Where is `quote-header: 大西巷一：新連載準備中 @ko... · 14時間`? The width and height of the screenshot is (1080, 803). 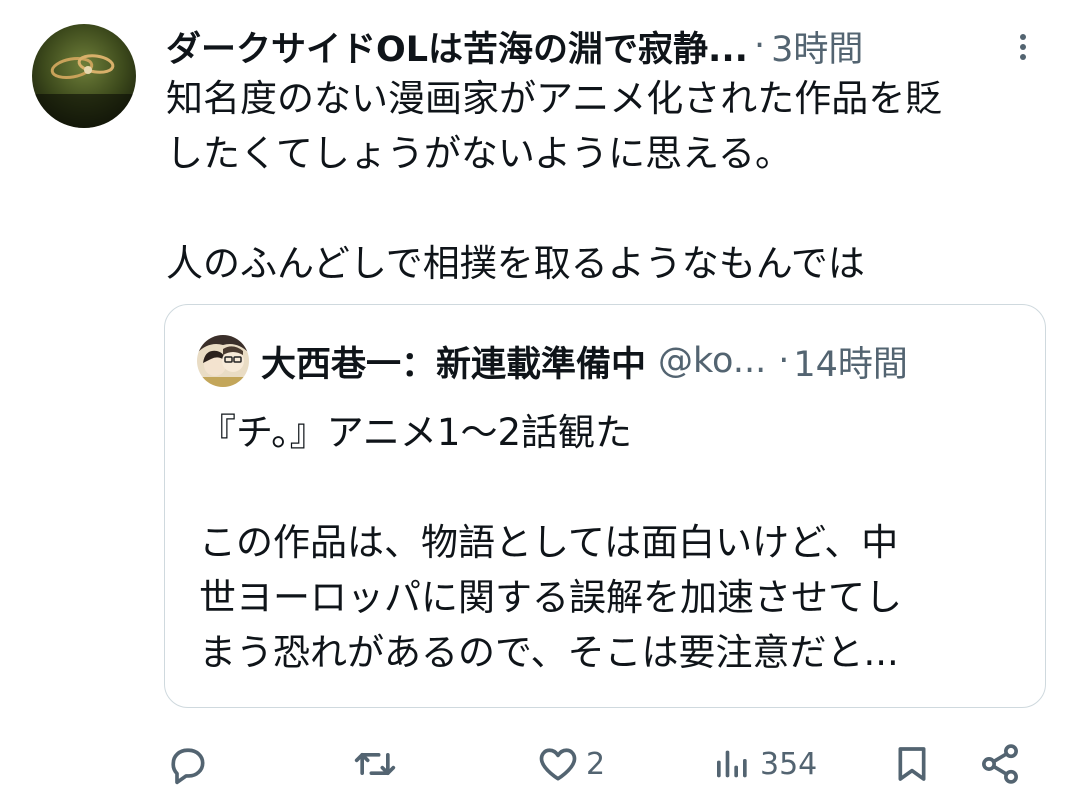
quote-header: 大西巷一：新連載準備中 @ko... · 14時間 is located at coordinates (641, 361).